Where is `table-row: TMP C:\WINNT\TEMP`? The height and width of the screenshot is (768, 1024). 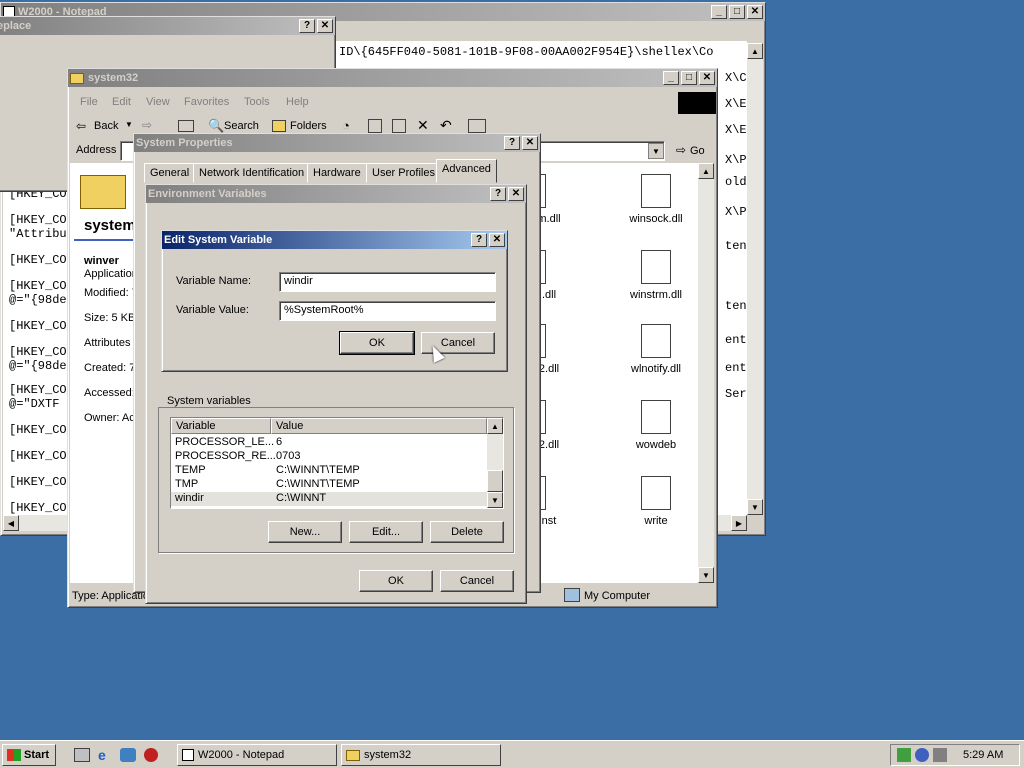
table-row: TMP C:\WINNT\TEMP is located at coordinates (329, 485).